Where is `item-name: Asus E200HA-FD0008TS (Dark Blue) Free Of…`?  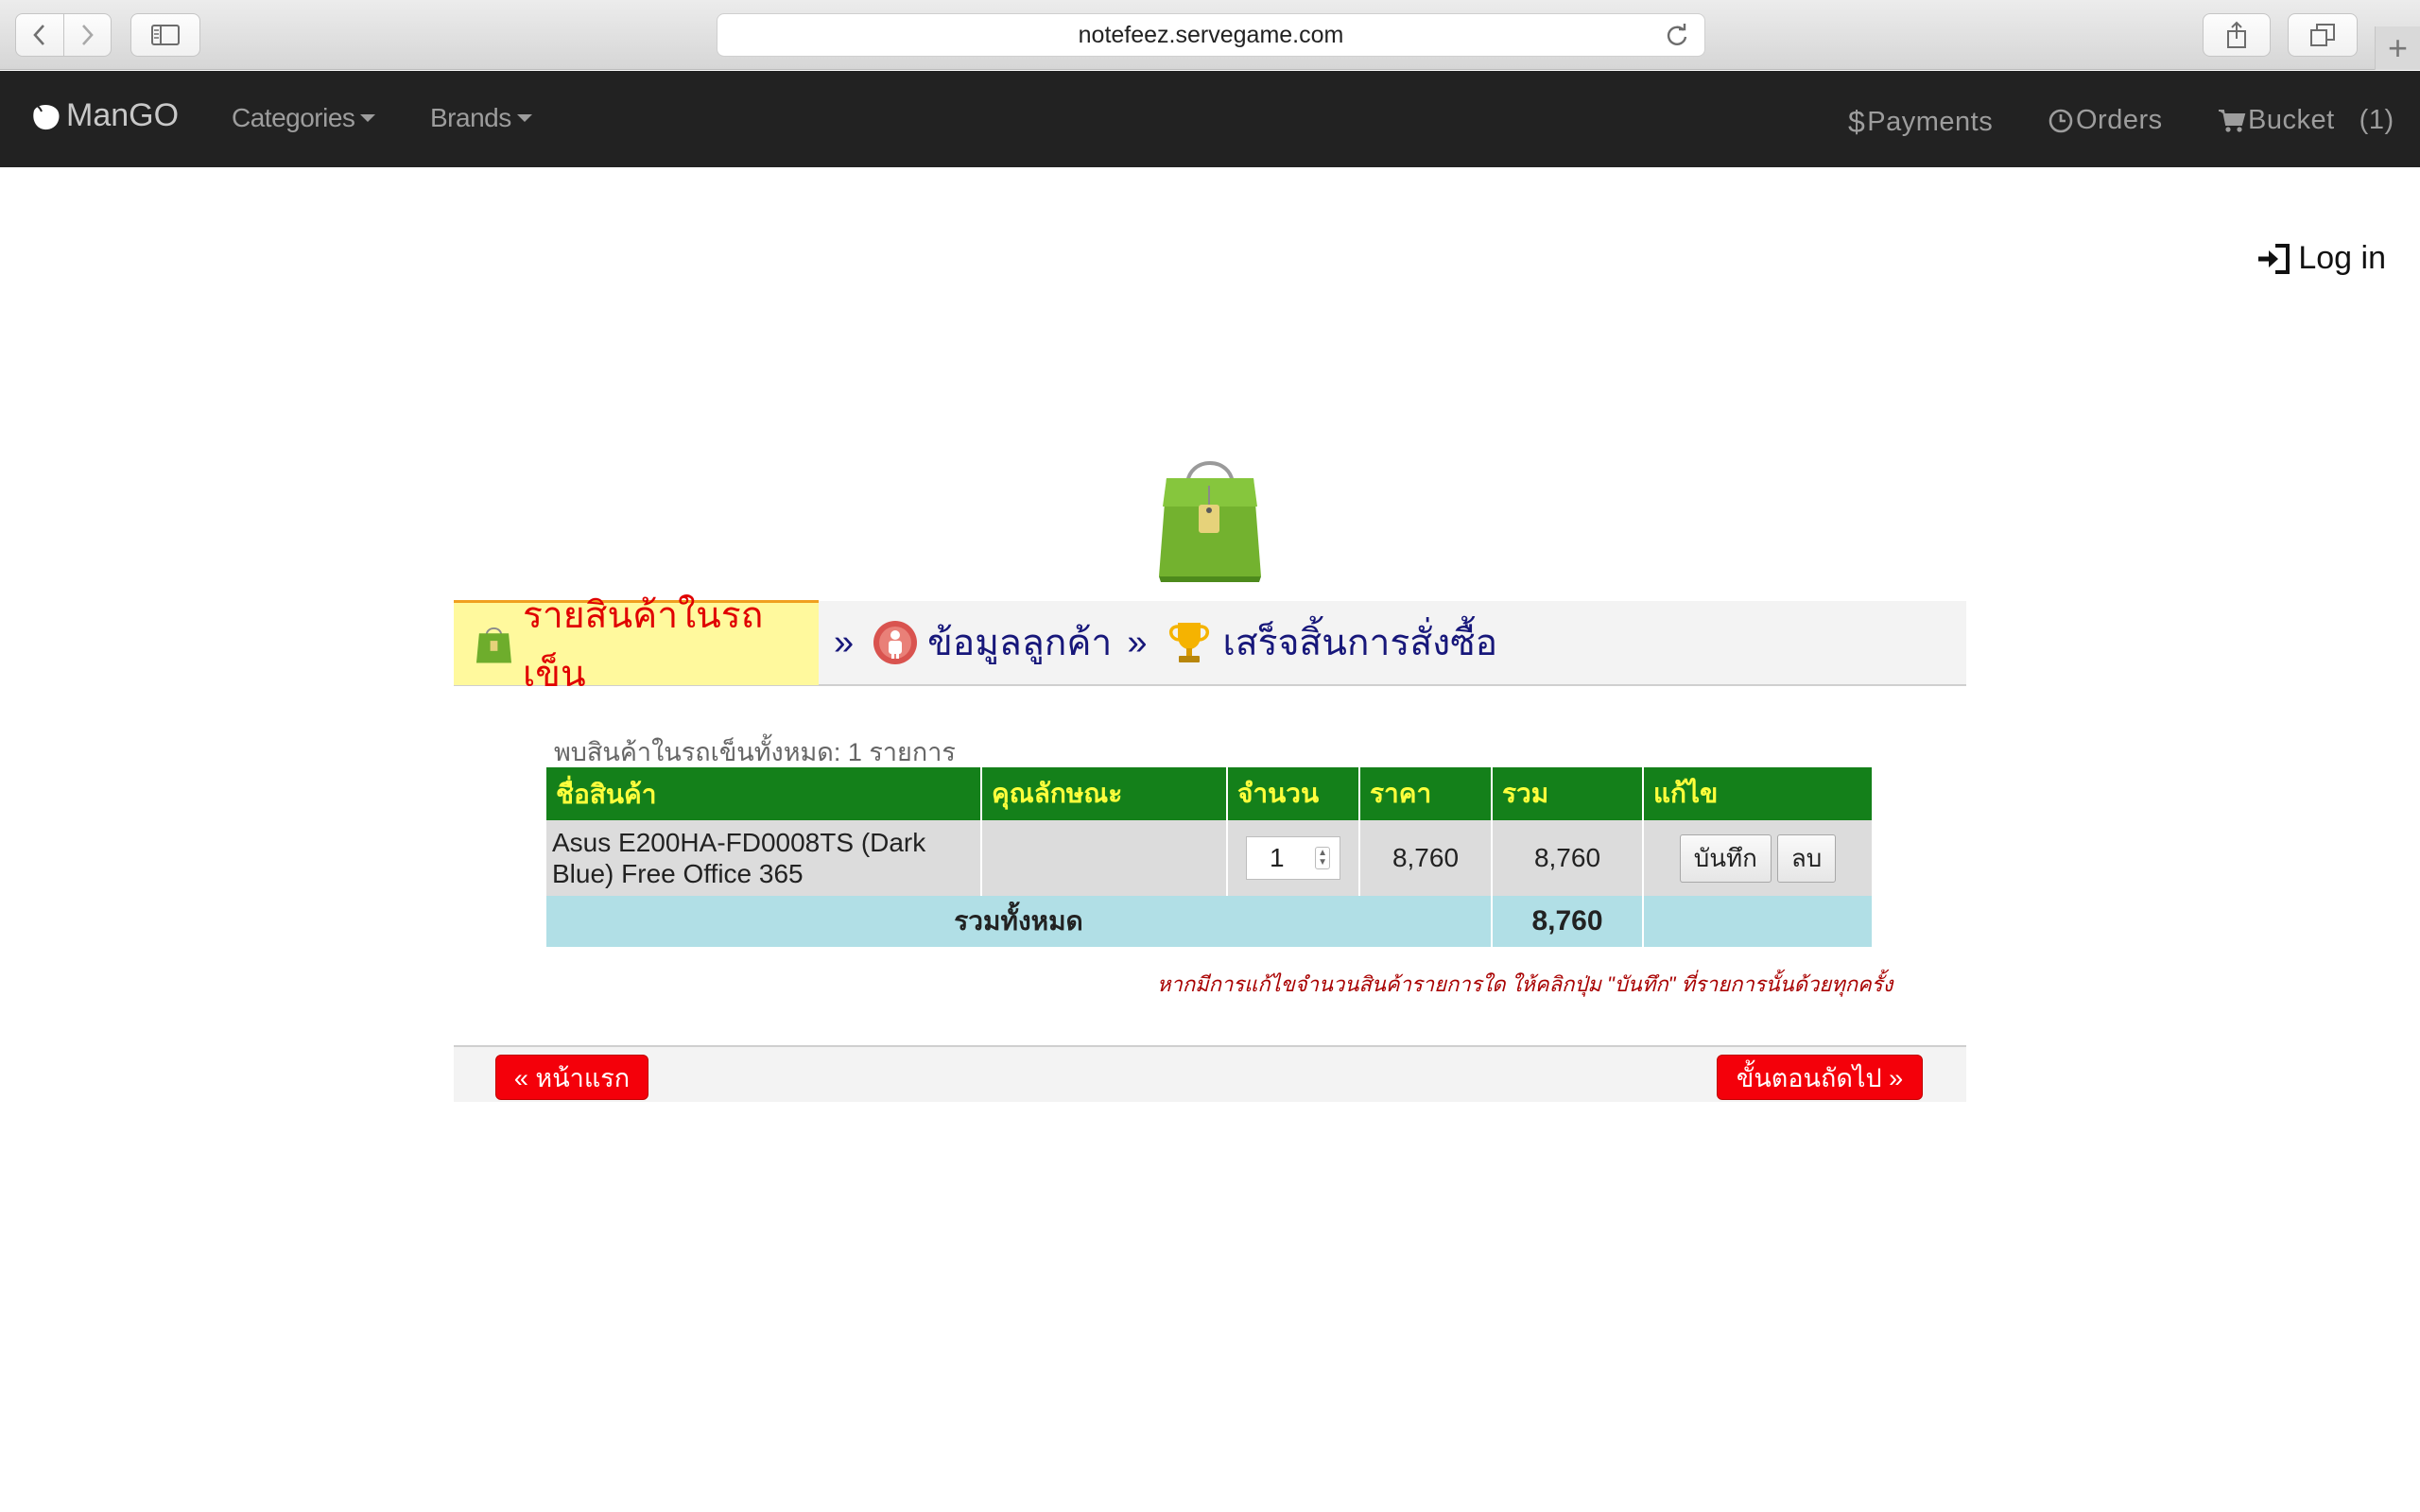 item-name: Asus E200HA-FD0008TS (Dark Blue) Free Of… is located at coordinates (764, 858).